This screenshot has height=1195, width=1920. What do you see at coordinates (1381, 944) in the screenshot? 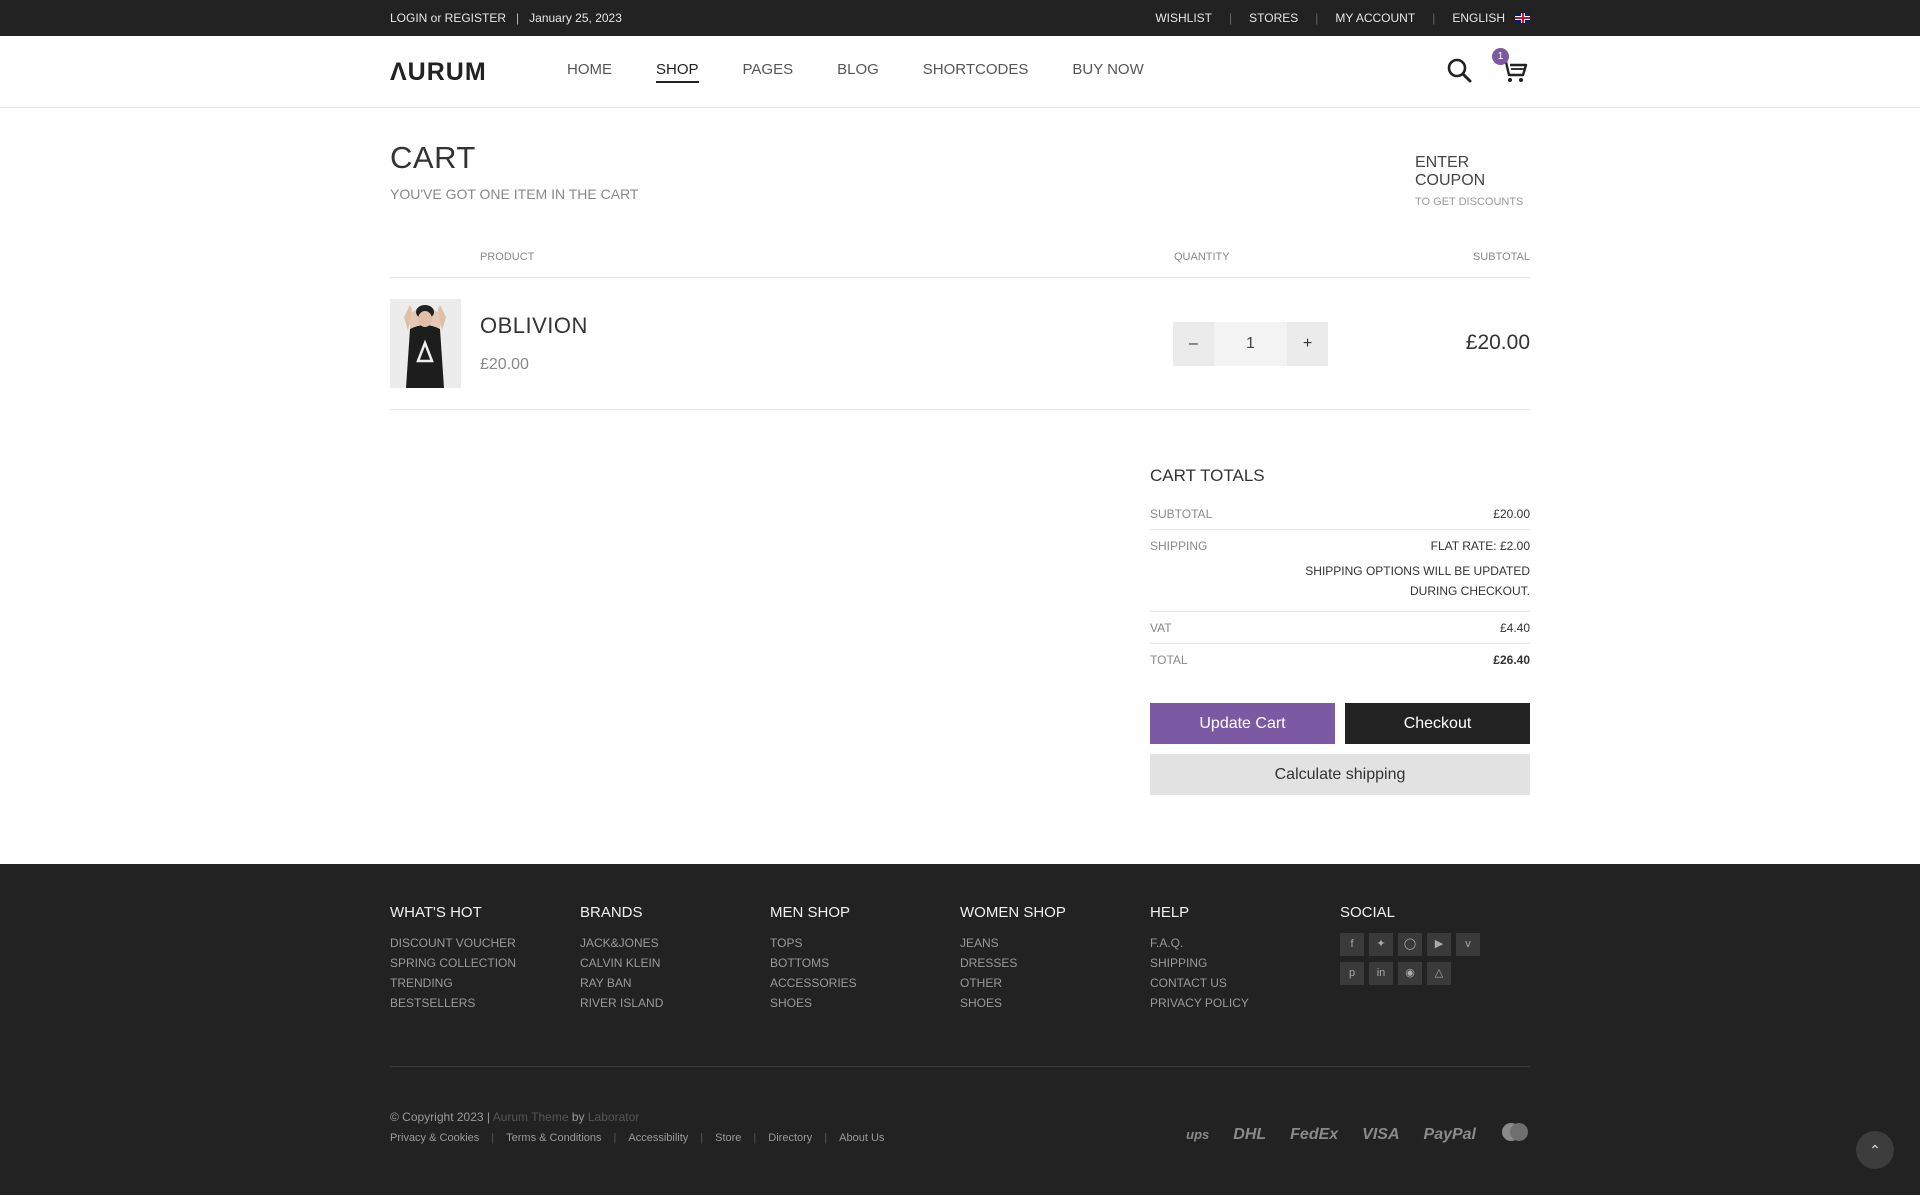
I see `twitter-icon: ✦` at bounding box center [1381, 944].